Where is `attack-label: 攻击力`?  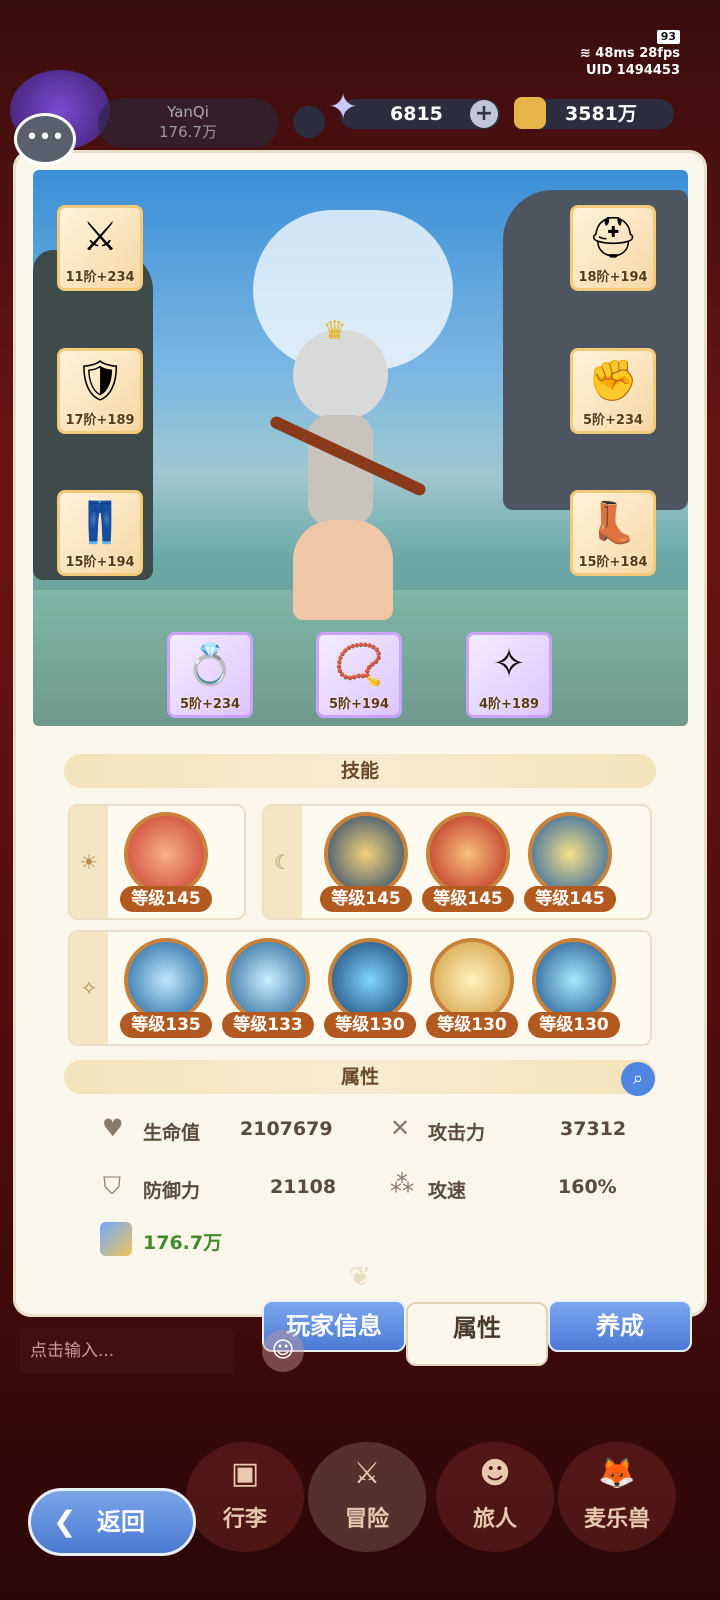
attack-label: 攻击力 is located at coordinates (457, 1133).